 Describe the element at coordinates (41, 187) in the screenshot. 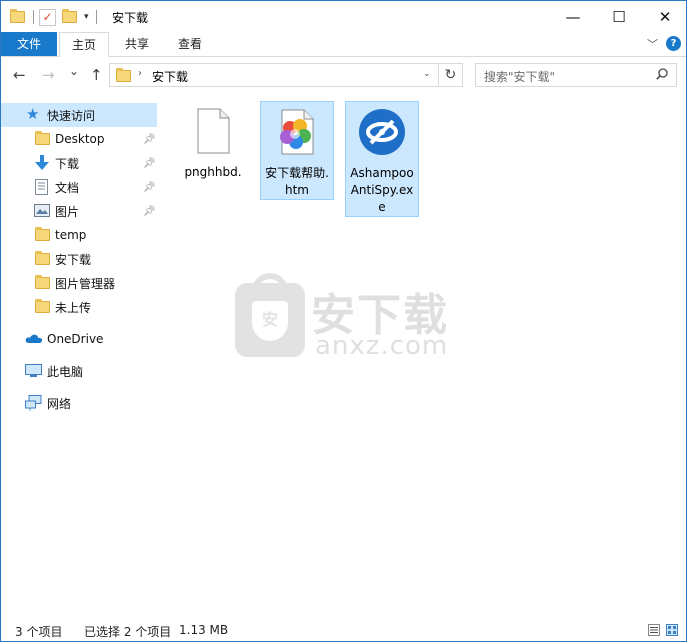

I see `documents-icon` at that location.